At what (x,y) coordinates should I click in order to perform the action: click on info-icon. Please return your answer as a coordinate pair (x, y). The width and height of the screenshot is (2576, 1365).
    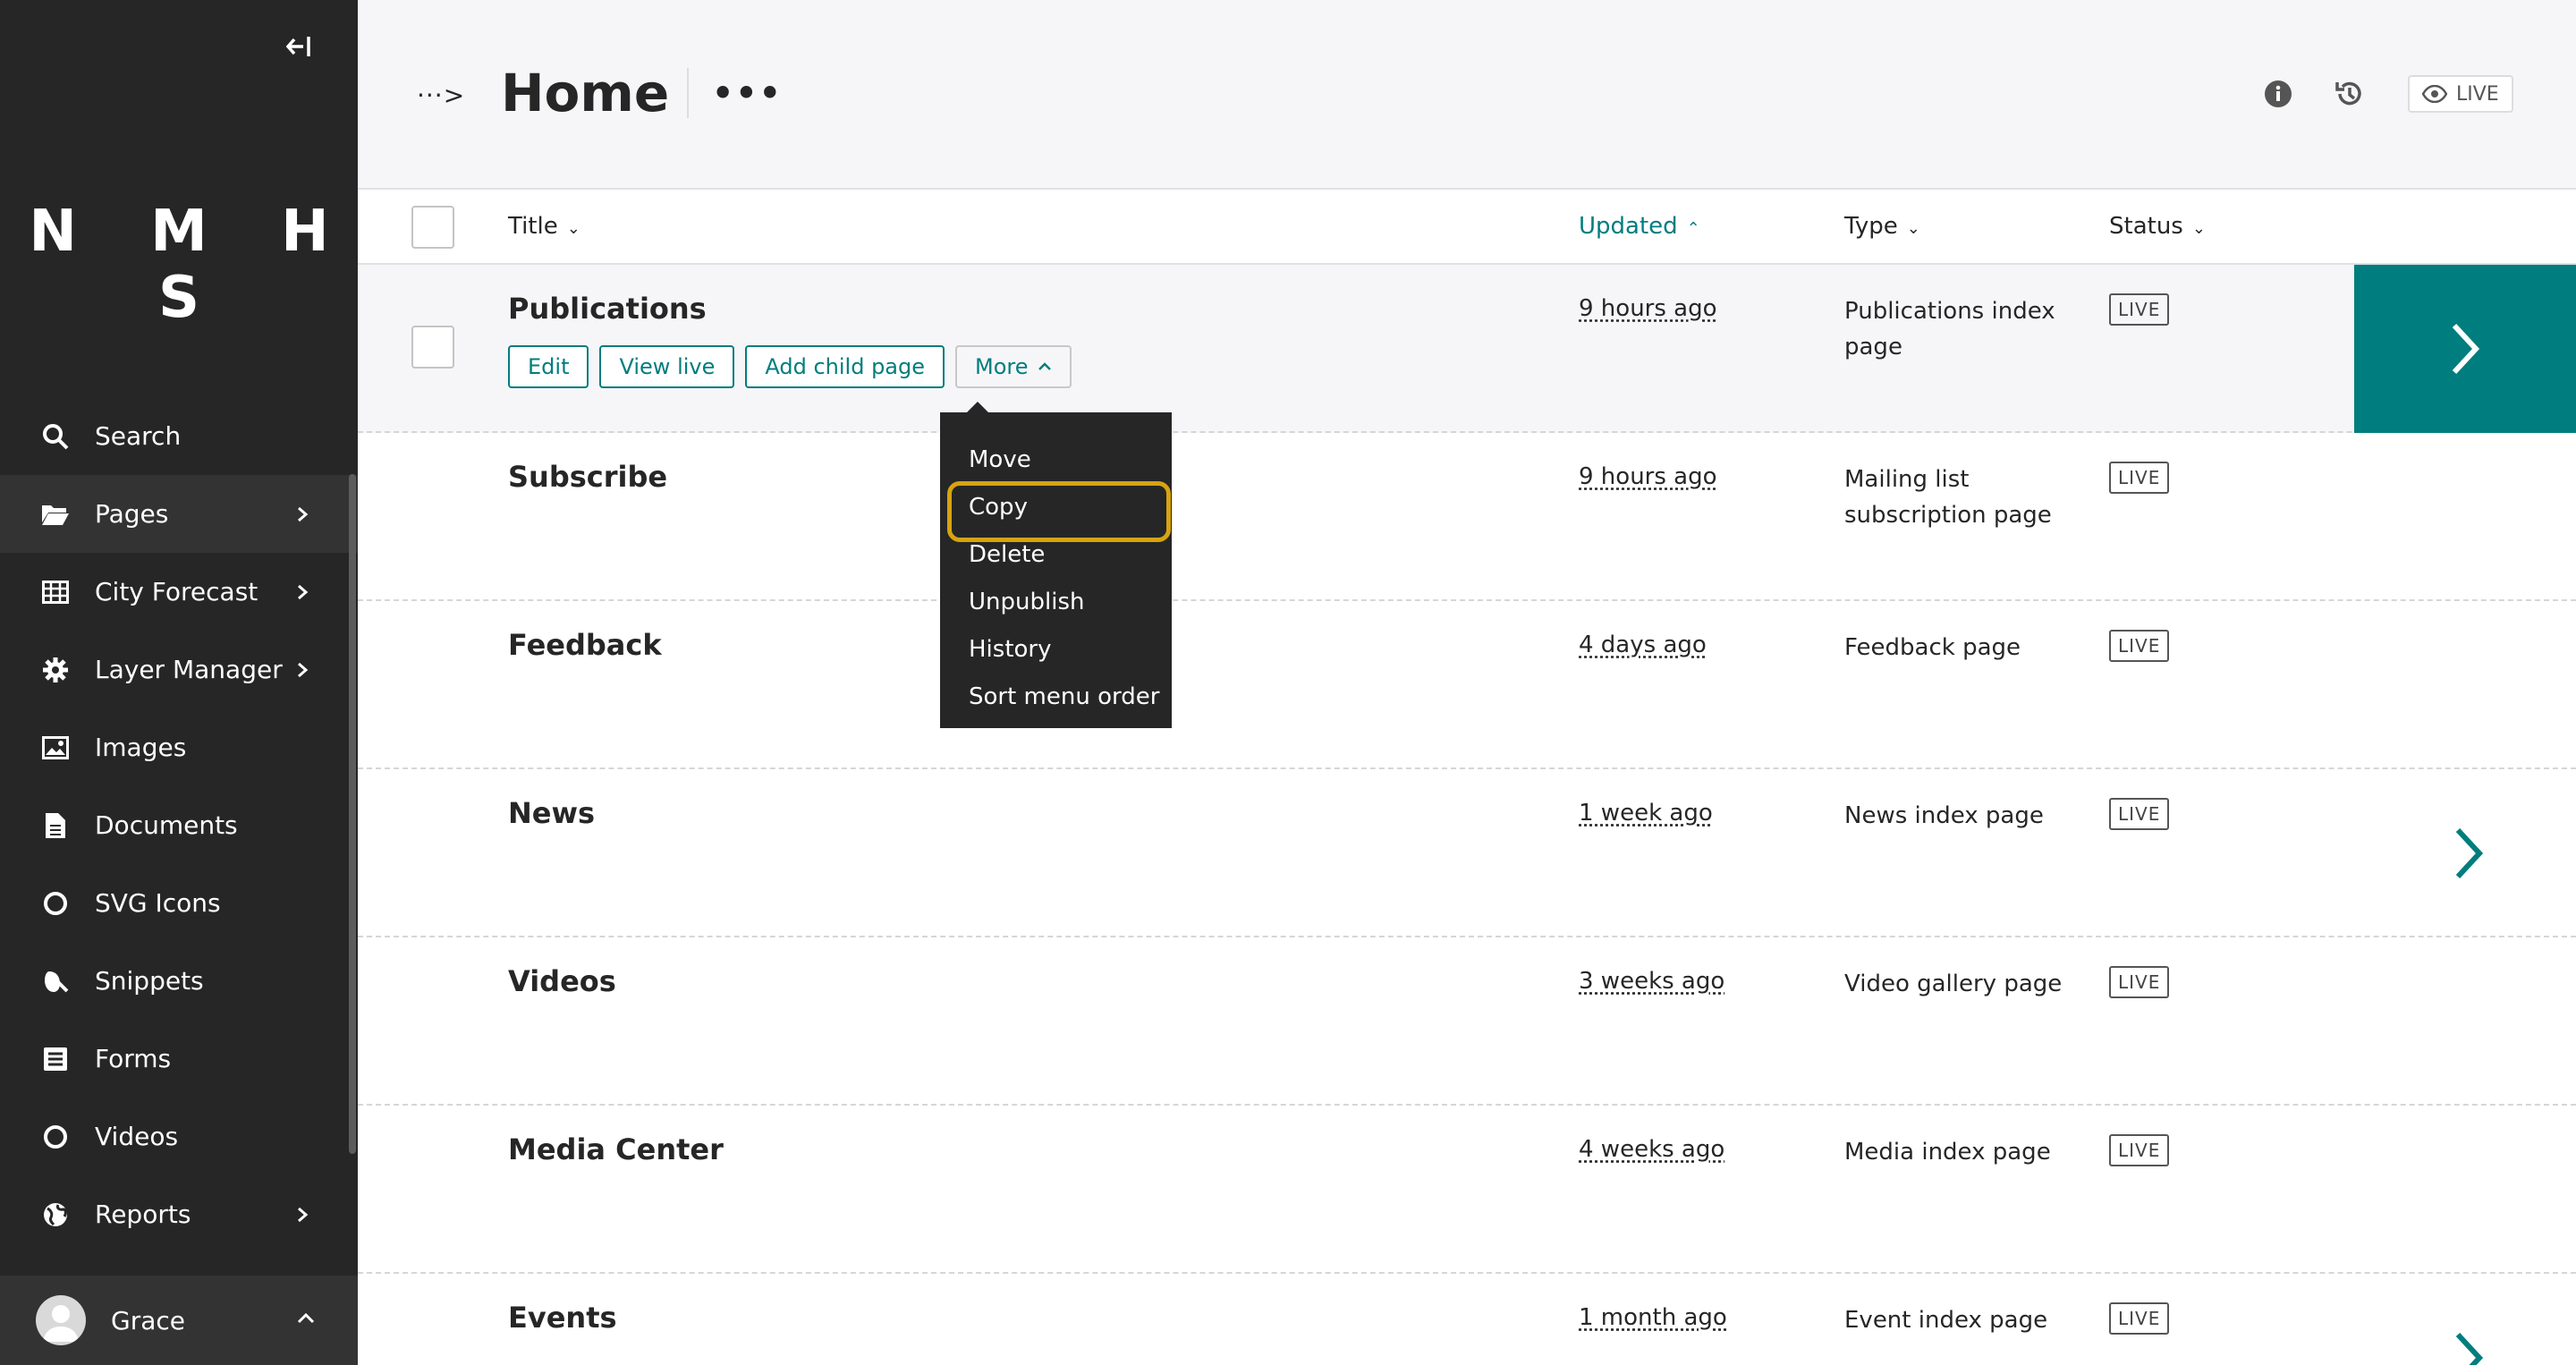
    Looking at the image, I should click on (2278, 94).